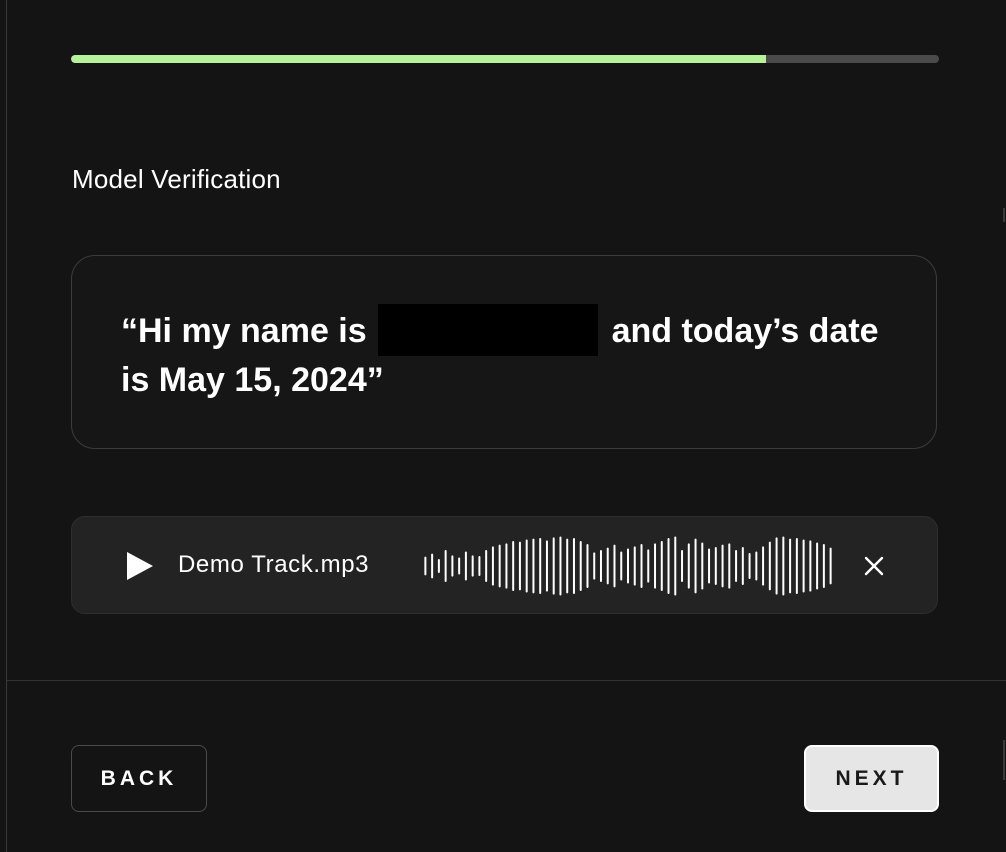 The width and height of the screenshot is (1006, 852). What do you see at coordinates (274, 564) in the screenshot?
I see `track-name: Demo Track.mp3` at bounding box center [274, 564].